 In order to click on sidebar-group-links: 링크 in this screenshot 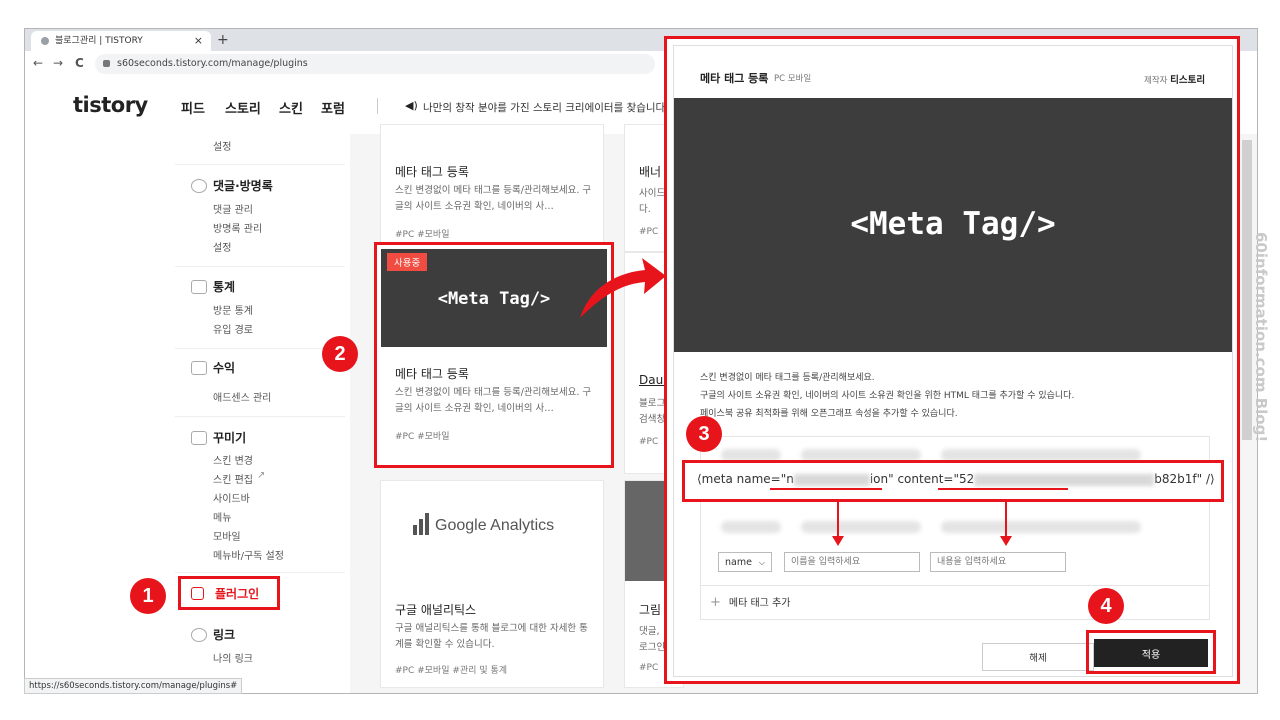, I will do `click(224, 634)`.